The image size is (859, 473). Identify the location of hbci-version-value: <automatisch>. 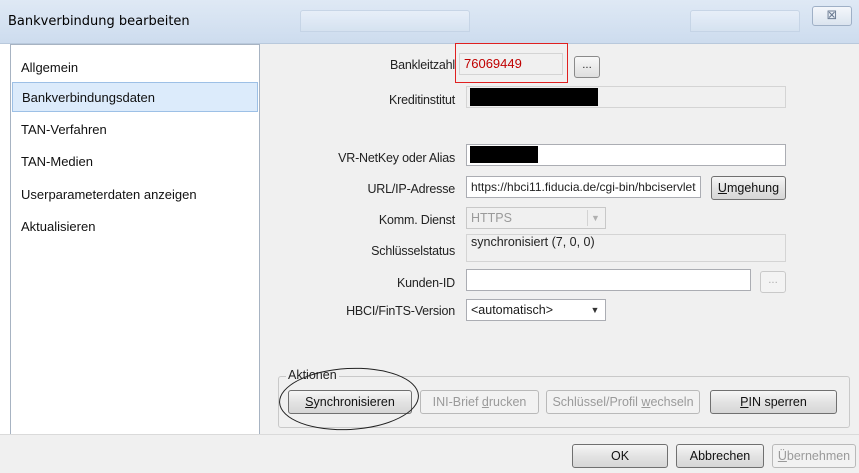
(512, 310).